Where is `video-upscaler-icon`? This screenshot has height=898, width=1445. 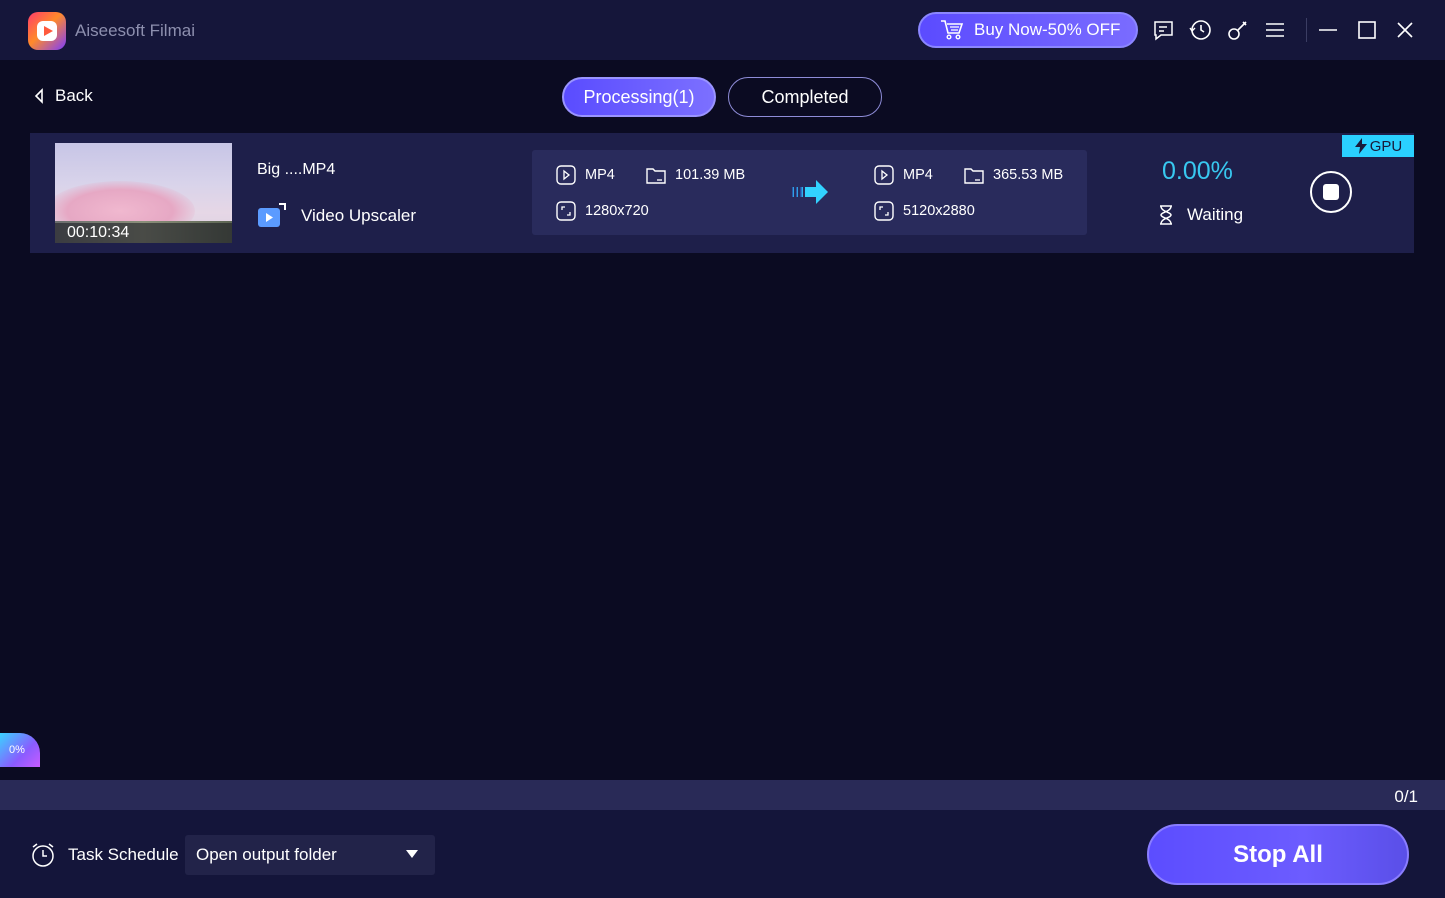
video-upscaler-icon is located at coordinates (272, 215).